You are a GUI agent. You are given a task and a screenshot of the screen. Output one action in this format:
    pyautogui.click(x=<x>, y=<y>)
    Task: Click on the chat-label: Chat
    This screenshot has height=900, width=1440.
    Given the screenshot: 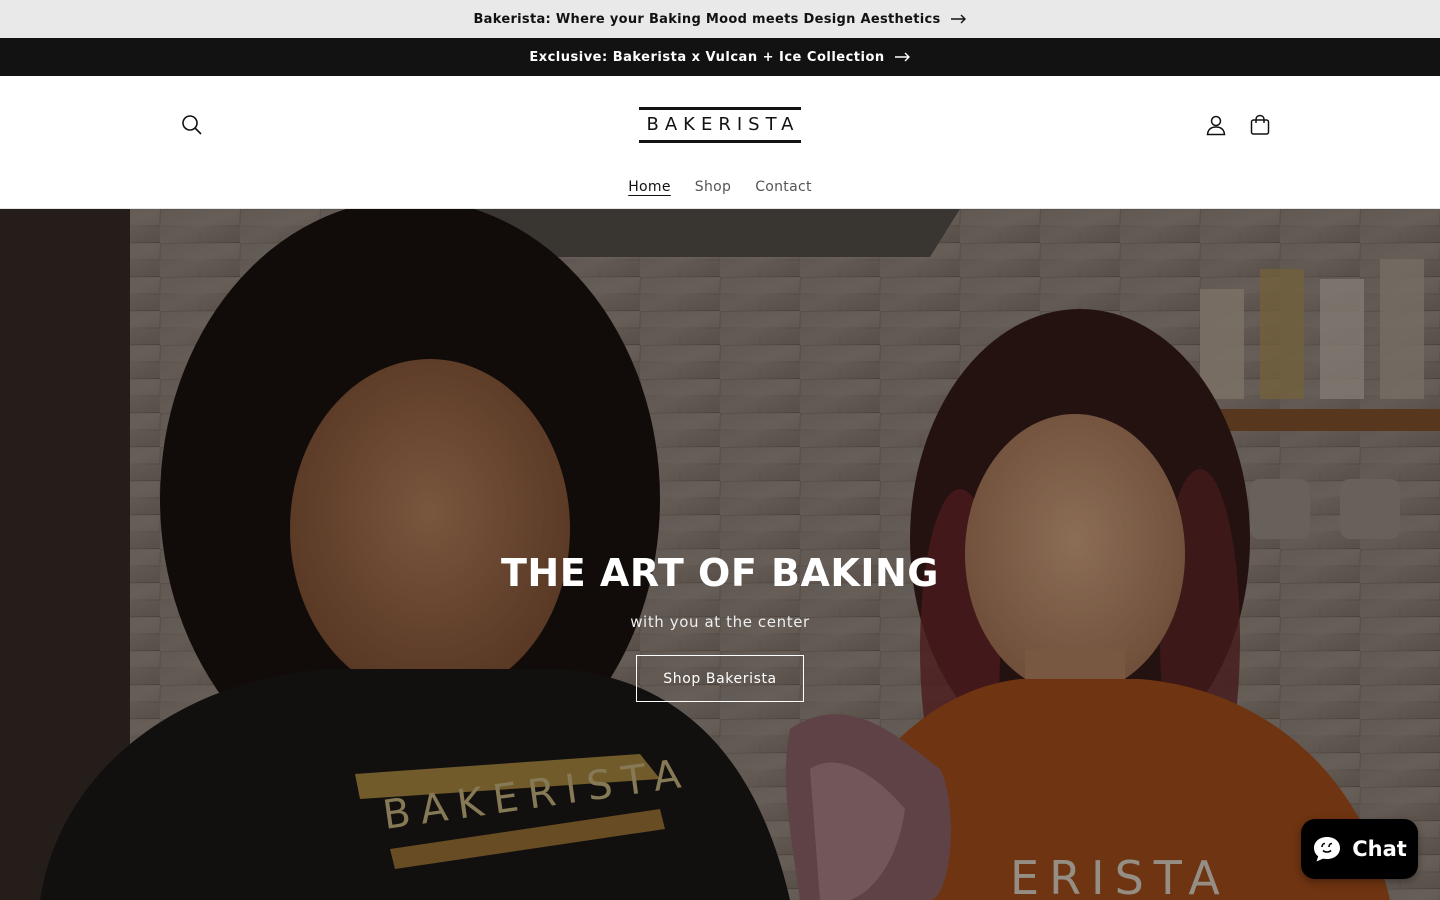 What is the action you would take?
    pyautogui.click(x=1379, y=849)
    